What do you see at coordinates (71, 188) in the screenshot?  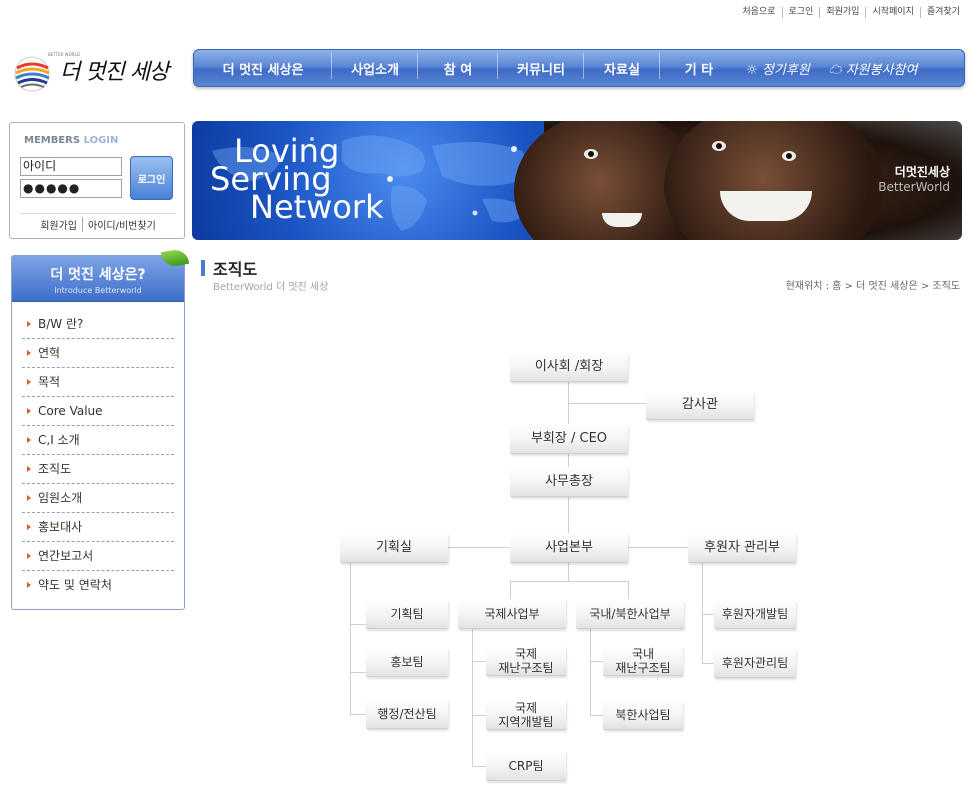 I see `login-password-input: ●●●●●` at bounding box center [71, 188].